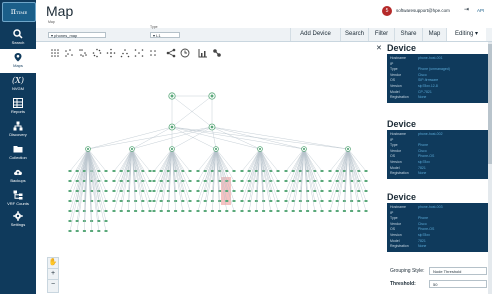  Describe the element at coordinates (111, 51) in the screenshot. I see `radial-layout-icon` at that location.